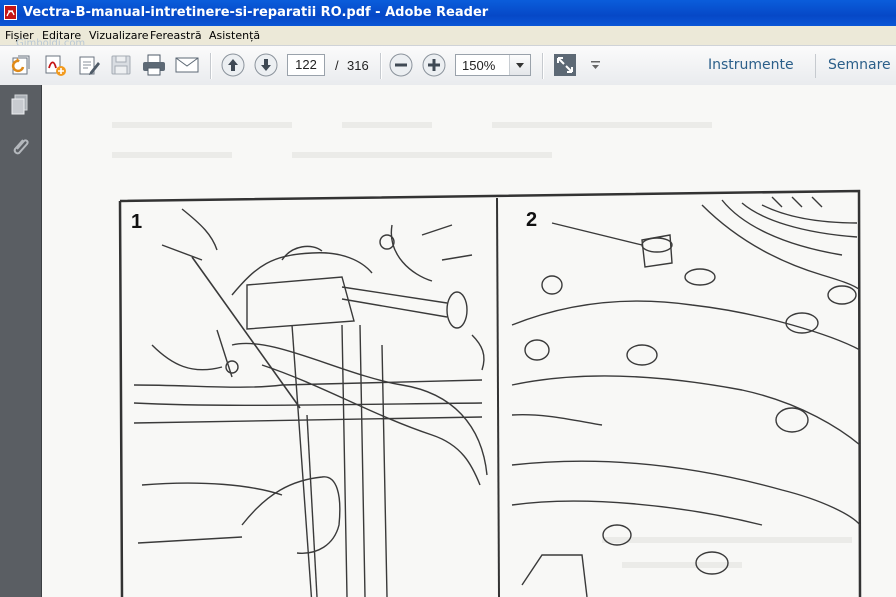 The width and height of the screenshot is (896, 597). Describe the element at coordinates (401, 65) in the screenshot. I see `zoom-out-icon` at that location.